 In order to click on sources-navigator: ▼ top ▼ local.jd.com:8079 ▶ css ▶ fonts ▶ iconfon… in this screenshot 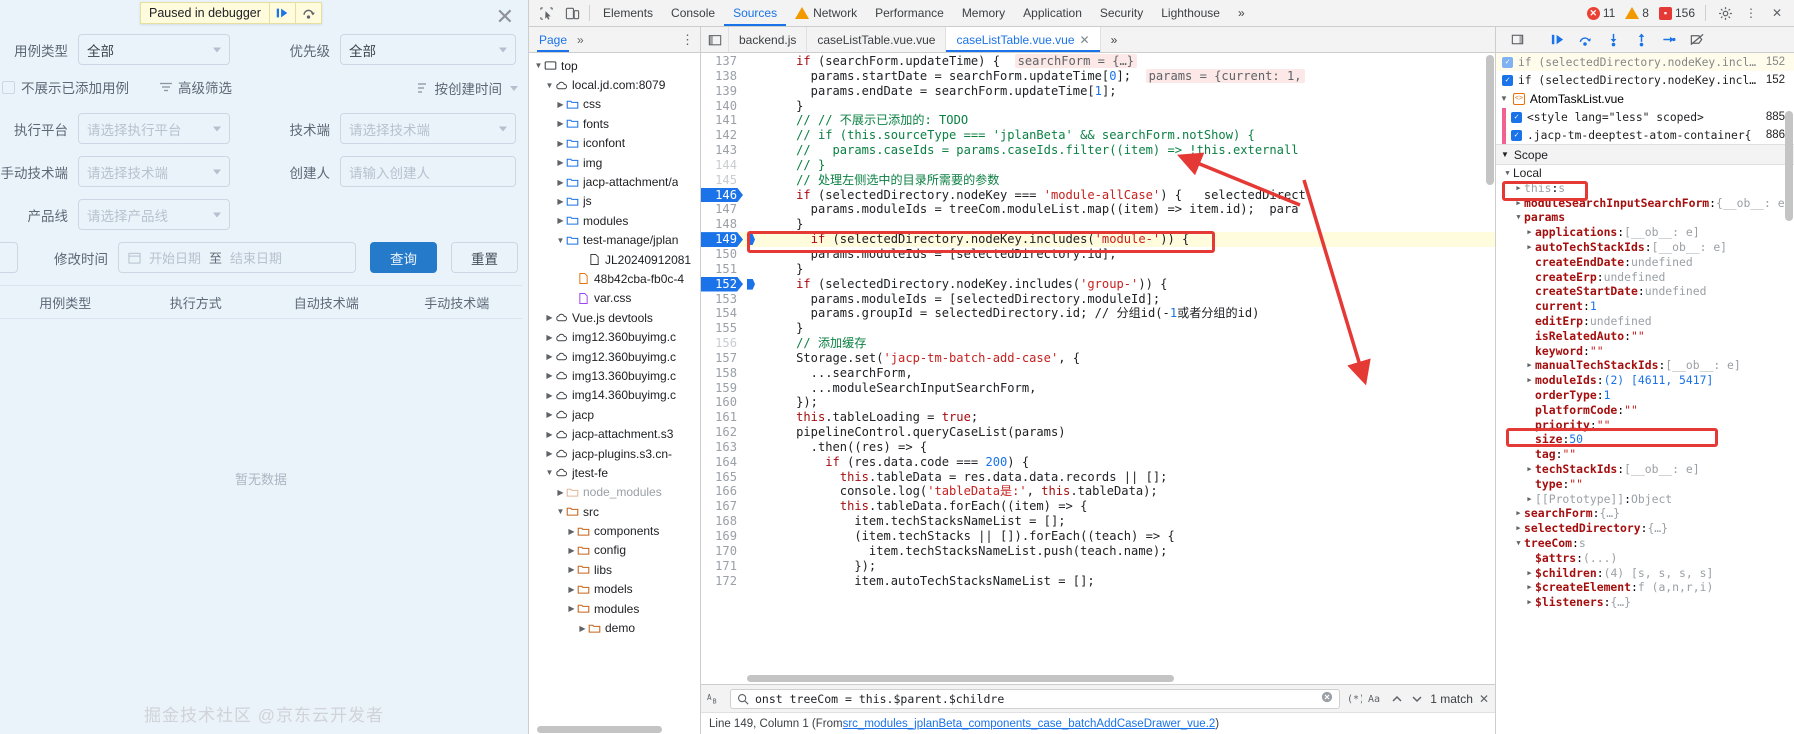, I will do `click(615, 393)`.